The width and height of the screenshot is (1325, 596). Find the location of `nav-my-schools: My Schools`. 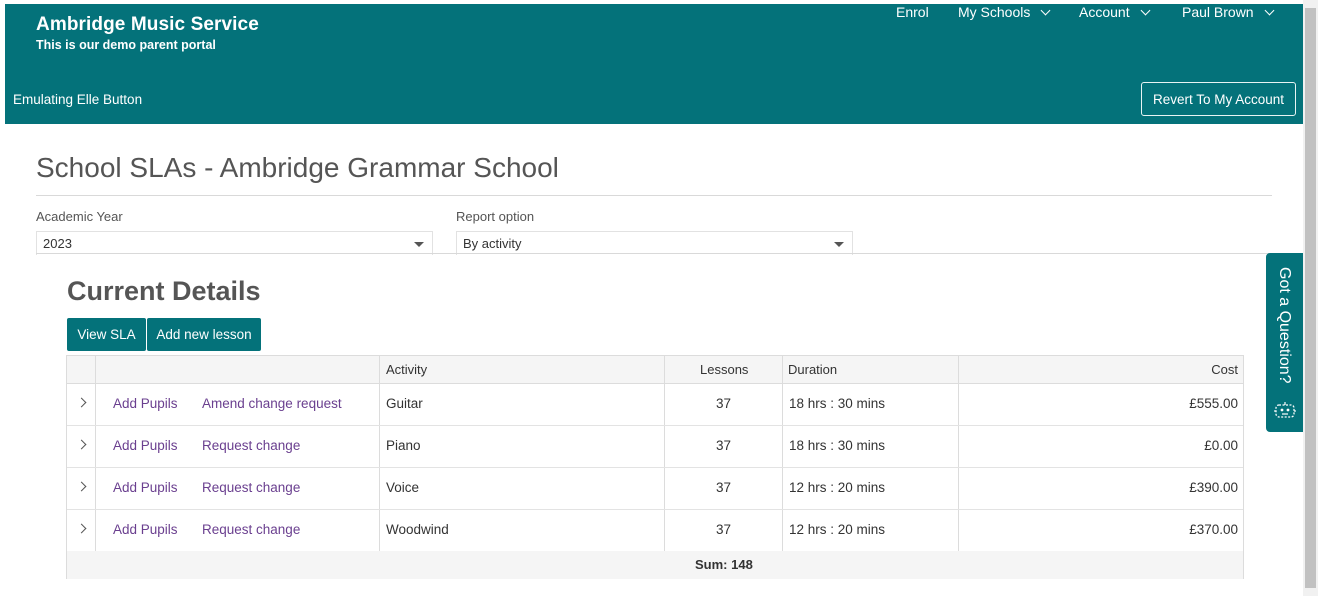

nav-my-schools: My Schools is located at coordinates (1004, 12).